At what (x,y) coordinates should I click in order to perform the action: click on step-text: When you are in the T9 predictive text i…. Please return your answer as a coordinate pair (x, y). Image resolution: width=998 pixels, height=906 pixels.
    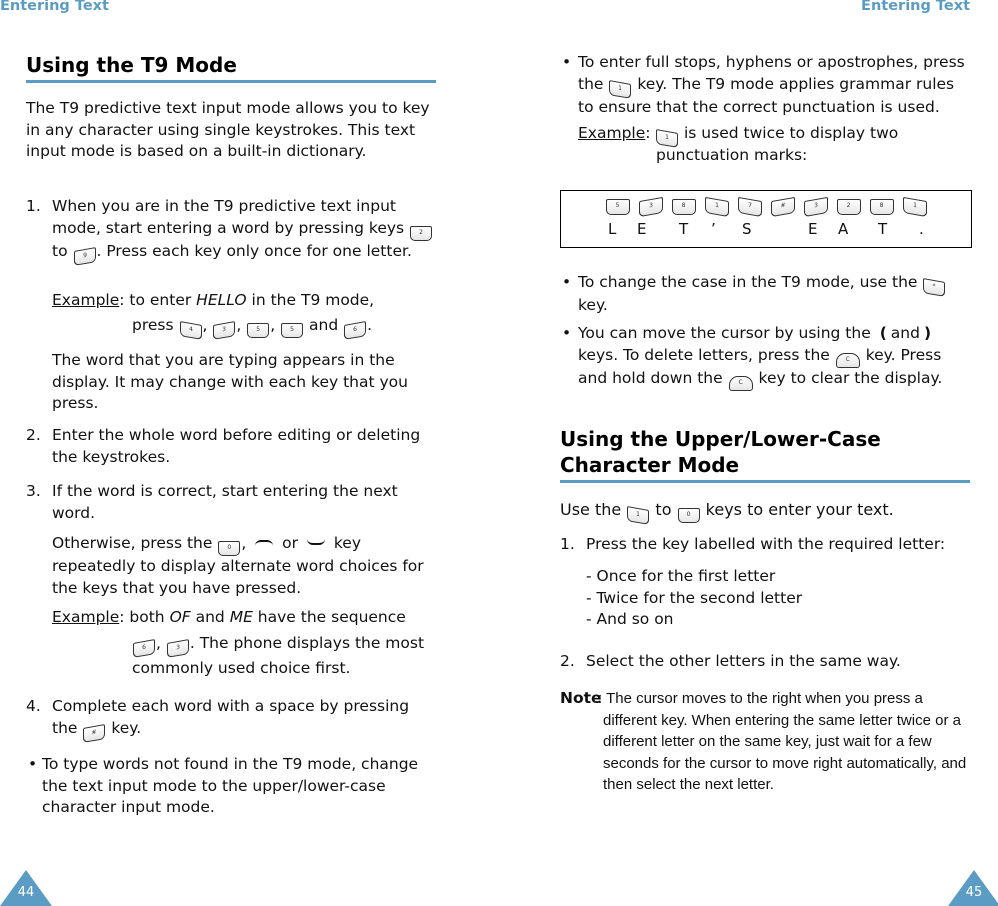
    Looking at the image, I should click on (228, 217).